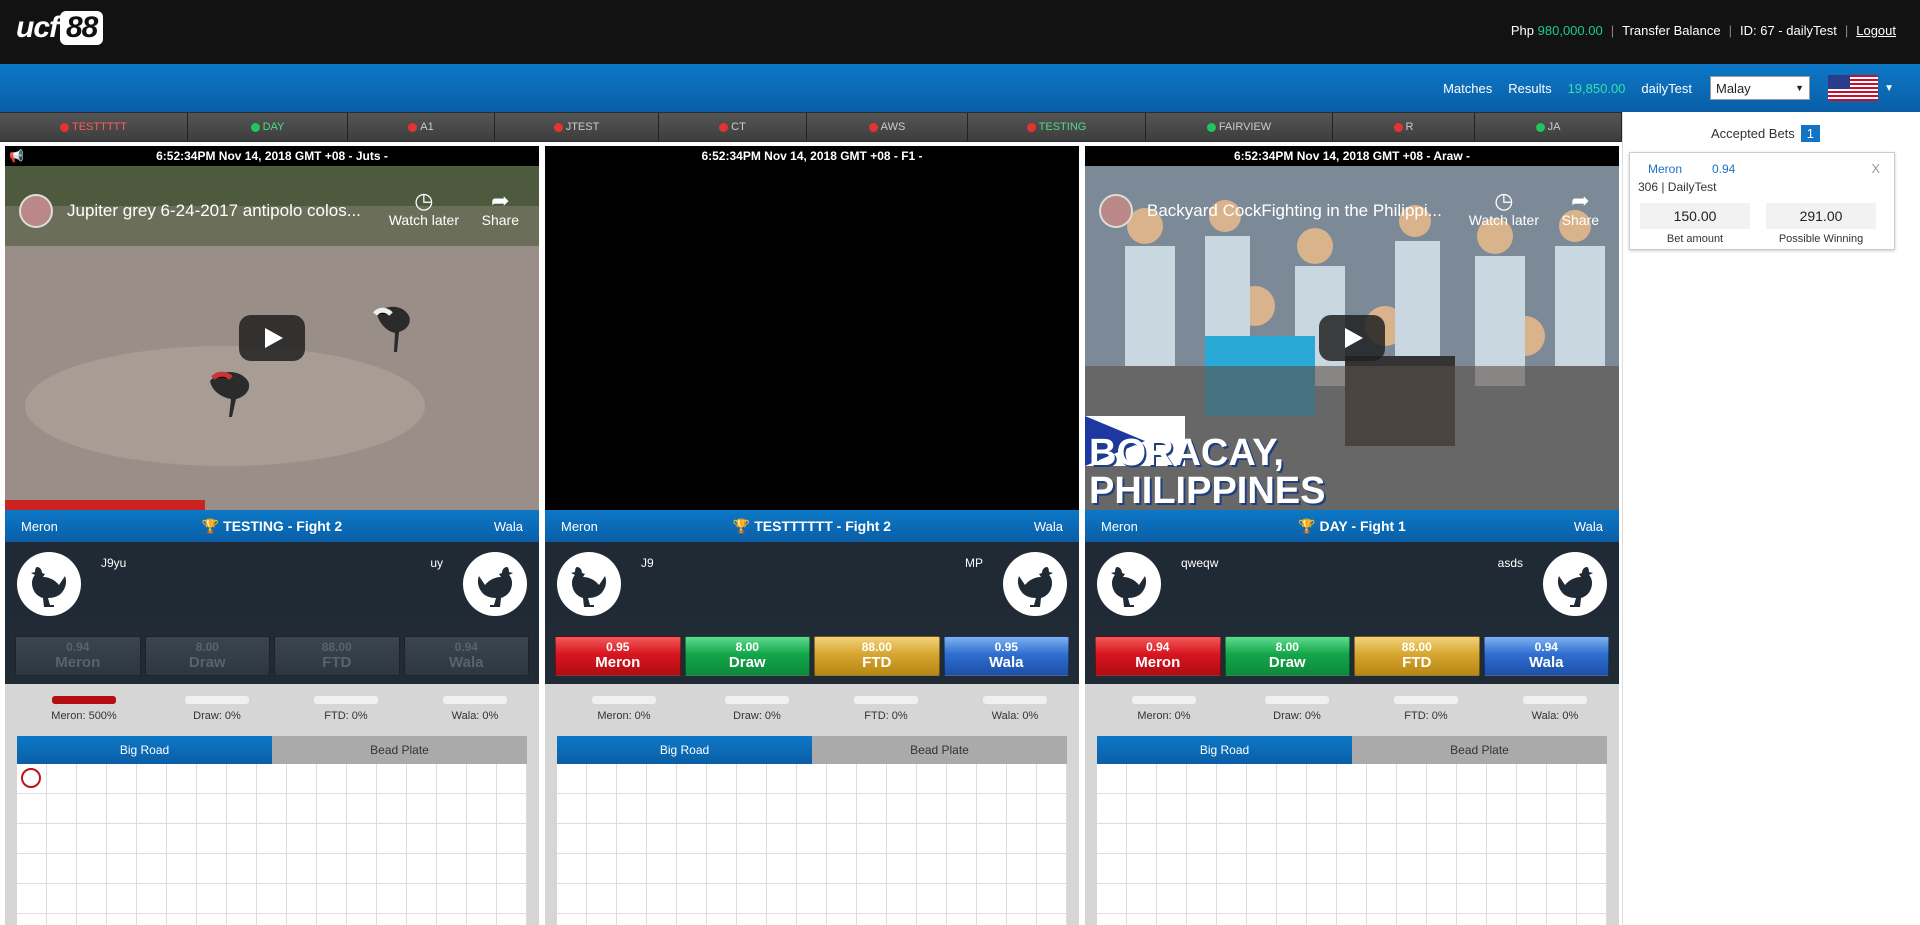  I want to click on tab-label: R, so click(1409, 127).